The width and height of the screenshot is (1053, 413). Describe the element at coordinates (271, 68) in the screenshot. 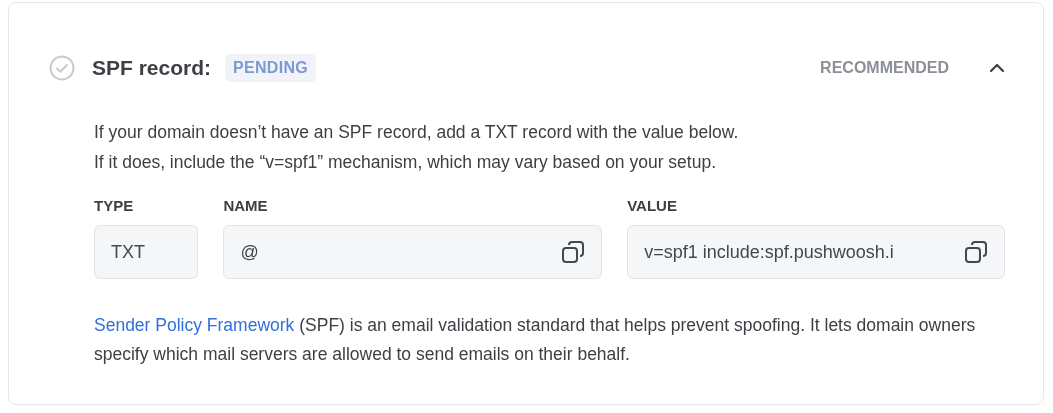

I see `status-badge: PENDING` at that location.